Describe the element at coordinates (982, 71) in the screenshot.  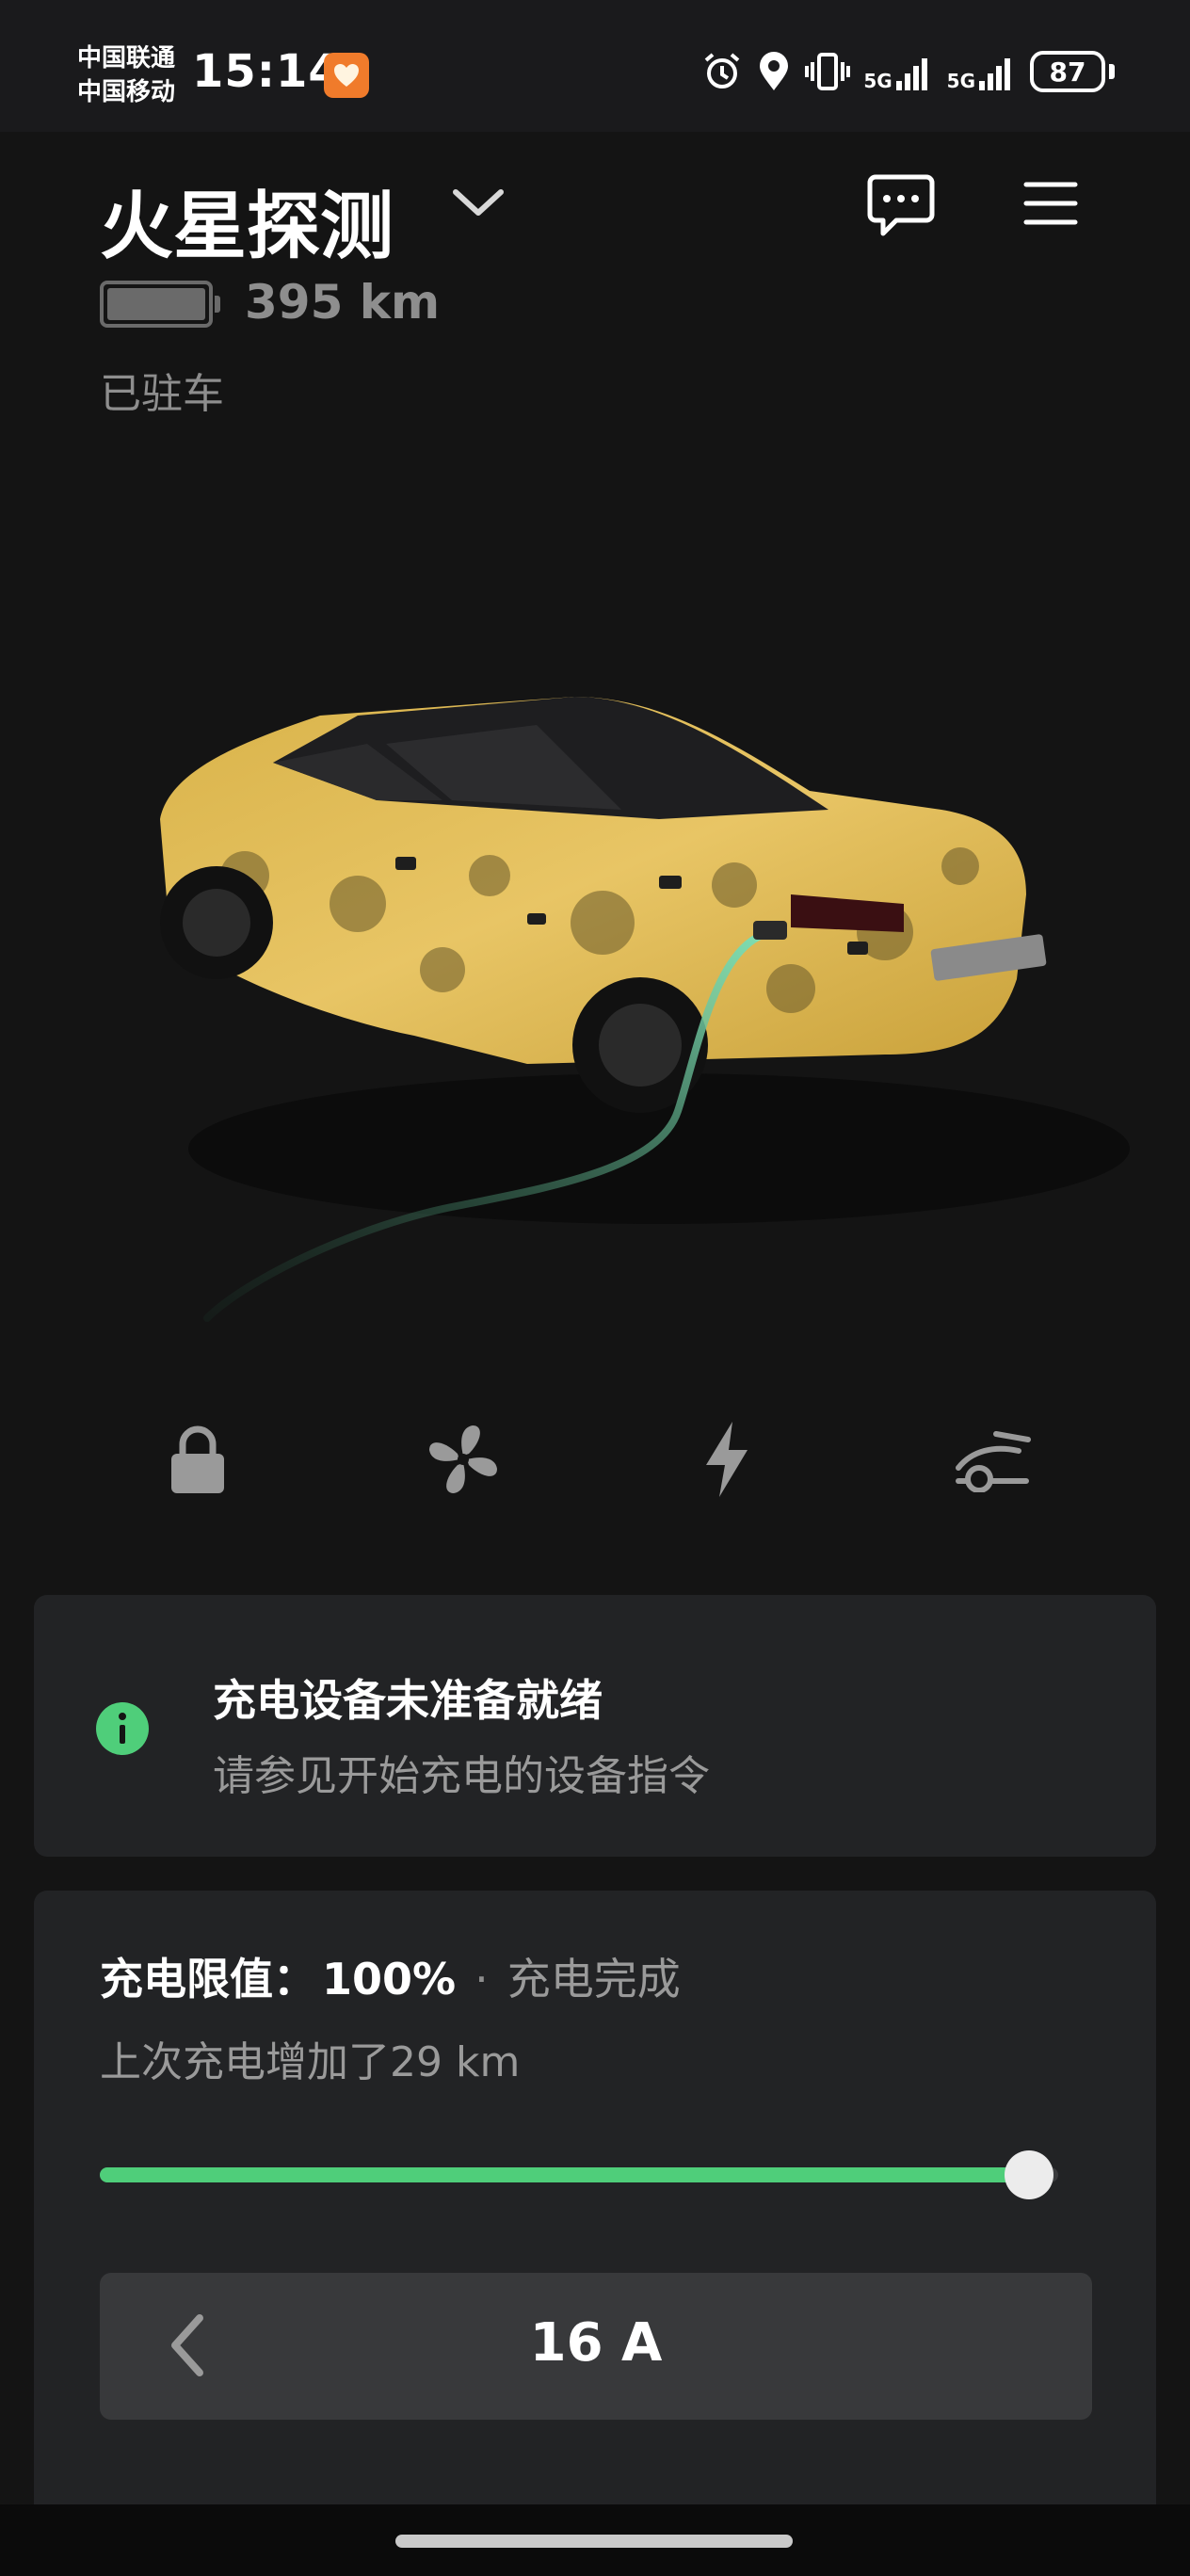
I see `signal-icon-2: 5G` at that location.